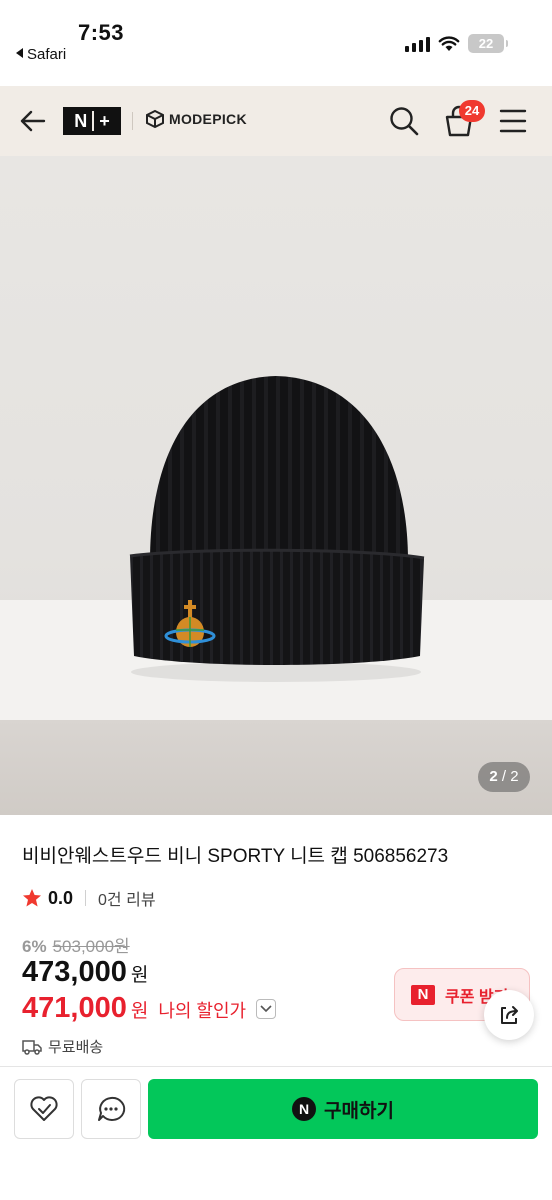 This screenshot has width=552, height=1200. What do you see at coordinates (139, 975) in the screenshot?
I see `sale-price-unit: 원` at bounding box center [139, 975].